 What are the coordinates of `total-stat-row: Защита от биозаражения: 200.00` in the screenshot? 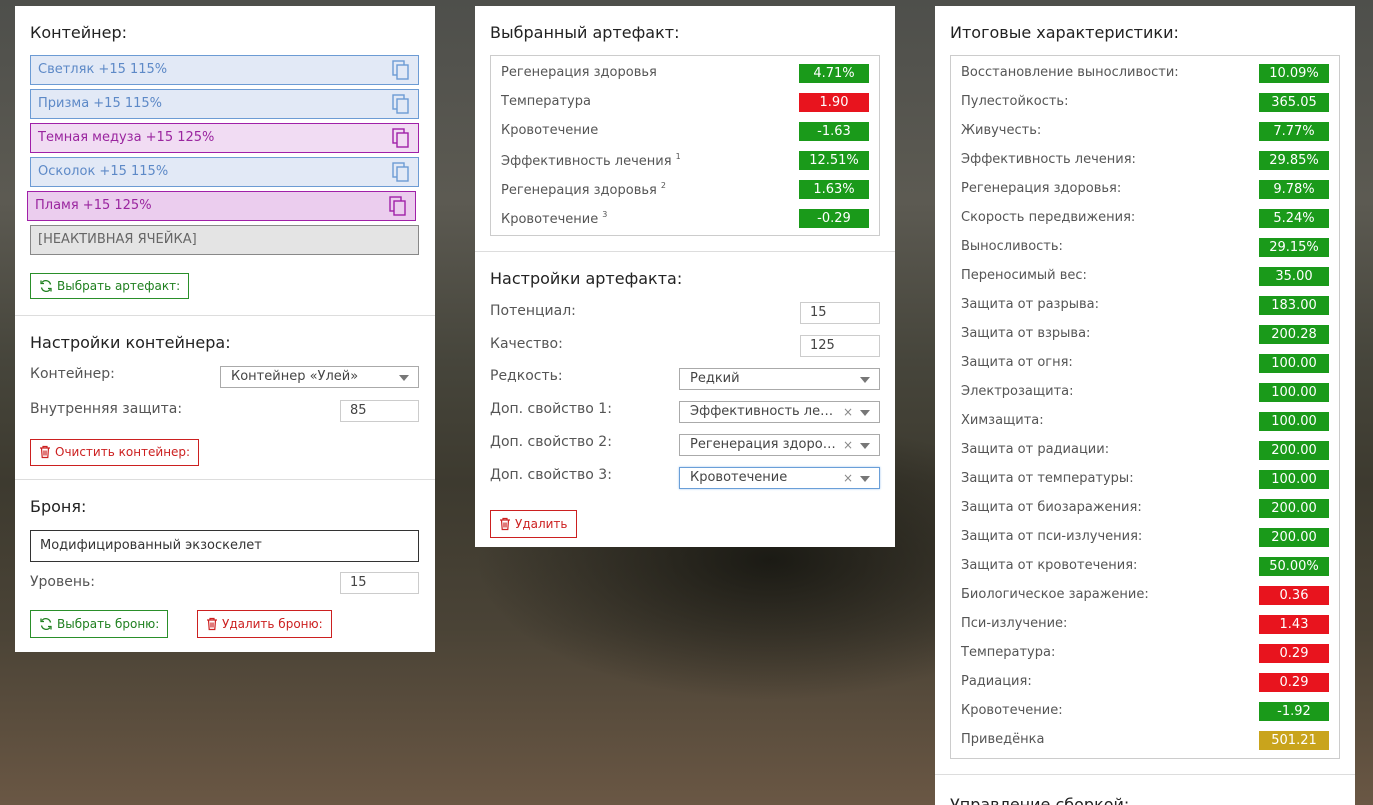 It's located at (1145, 510).